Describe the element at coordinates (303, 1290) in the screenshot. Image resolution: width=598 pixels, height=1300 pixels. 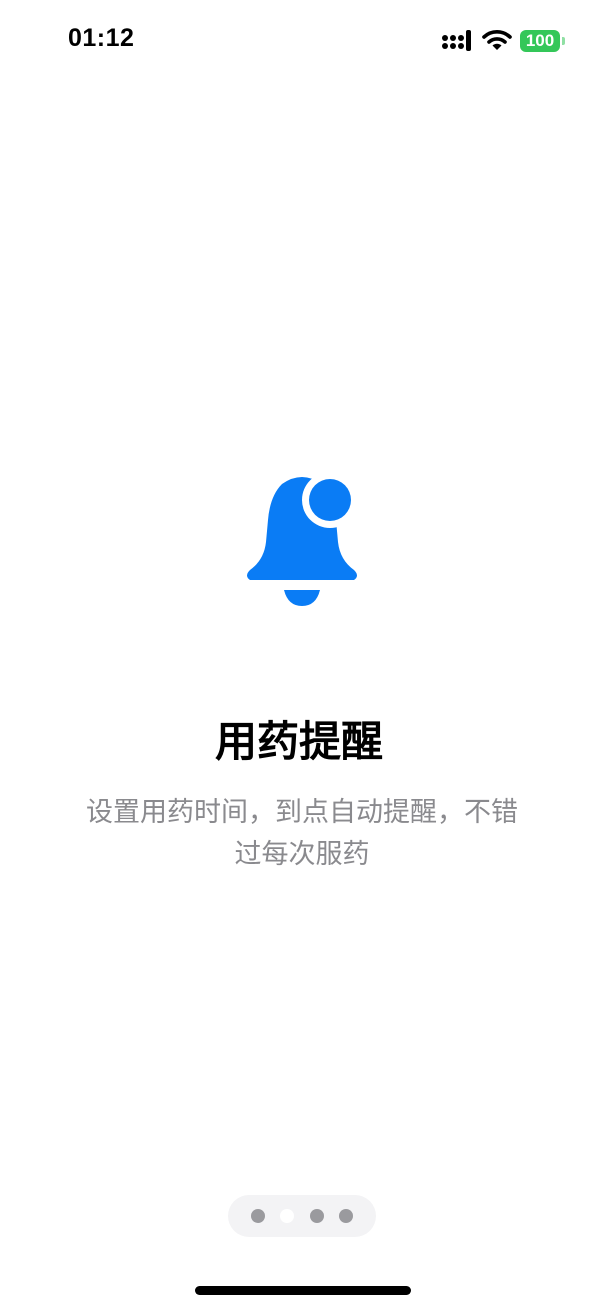
I see `home-indicator` at that location.